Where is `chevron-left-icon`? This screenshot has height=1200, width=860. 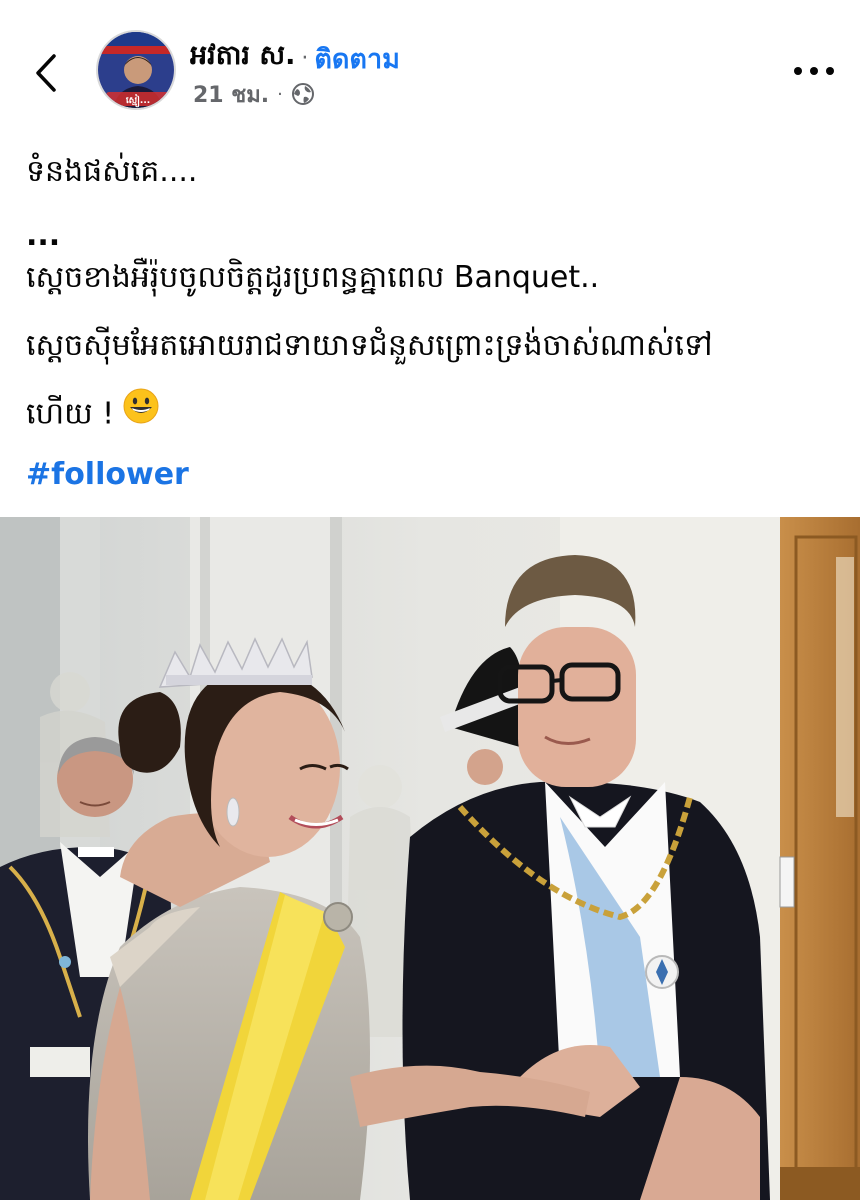 chevron-left-icon is located at coordinates (46, 73).